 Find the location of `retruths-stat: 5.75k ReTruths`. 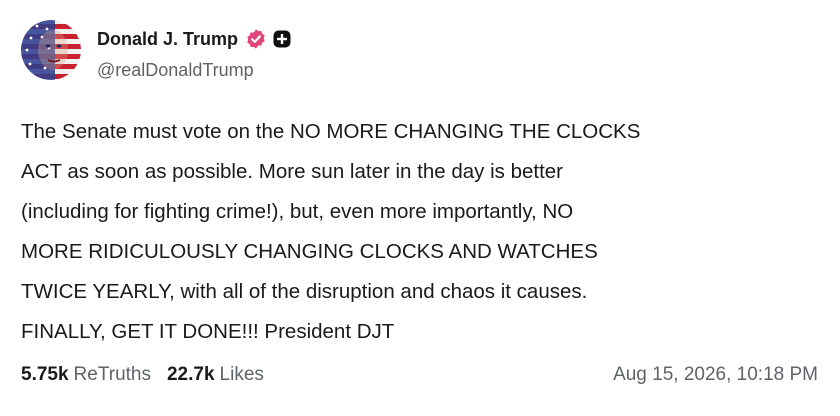

retruths-stat: 5.75k ReTruths is located at coordinates (86, 375).